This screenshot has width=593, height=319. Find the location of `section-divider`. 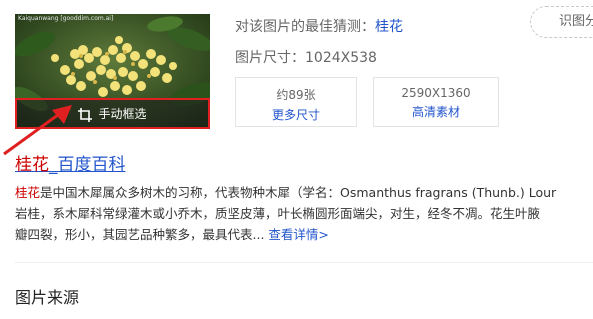

section-divider is located at coordinates (304, 262).